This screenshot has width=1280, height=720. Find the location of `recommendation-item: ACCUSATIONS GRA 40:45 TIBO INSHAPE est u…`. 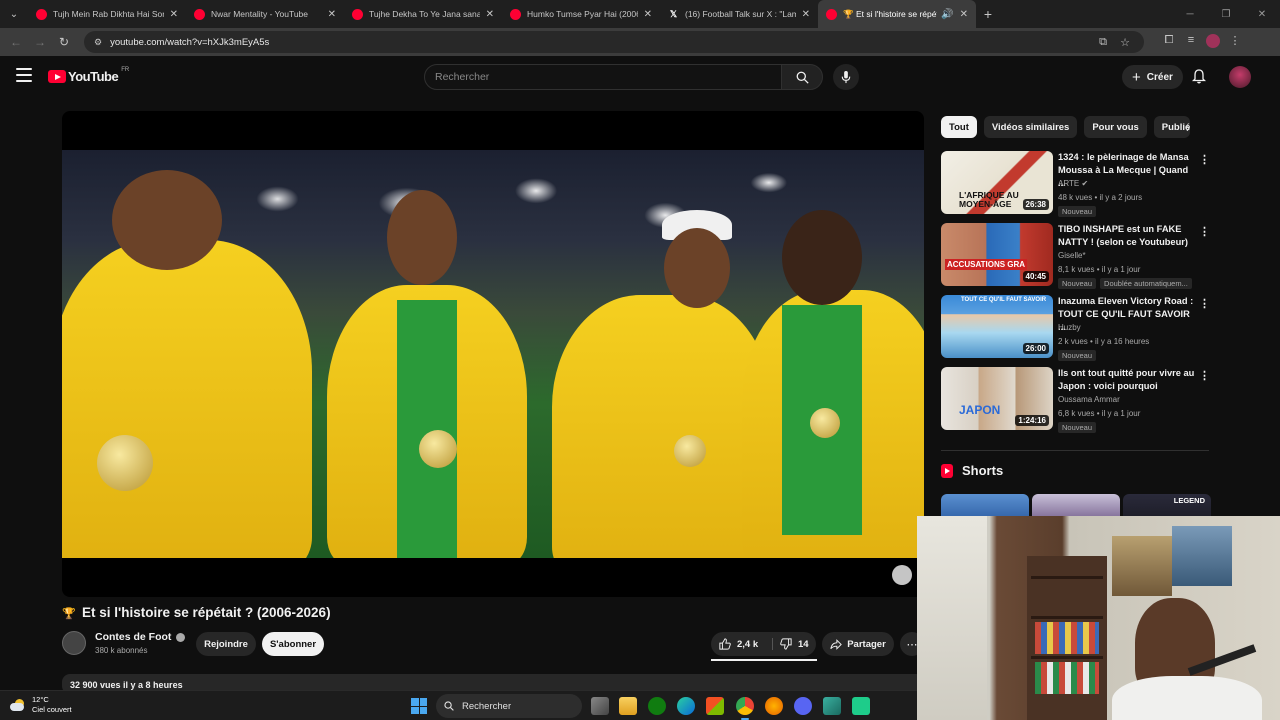

recommendation-item: ACCUSATIONS GRA 40:45 TIBO INSHAPE est u… is located at coordinates (1076, 256).